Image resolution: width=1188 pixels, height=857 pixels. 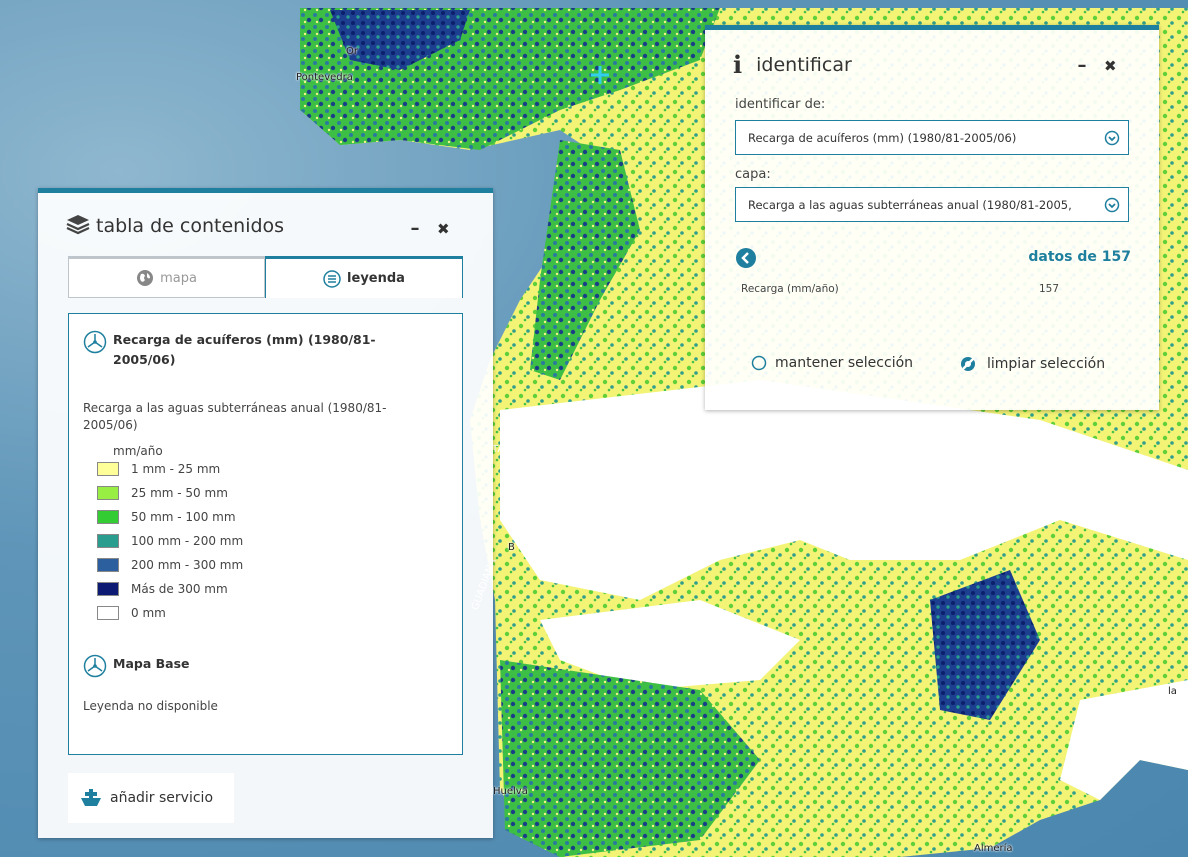 I want to click on map-label-river: TAJO, so click(x=503, y=449).